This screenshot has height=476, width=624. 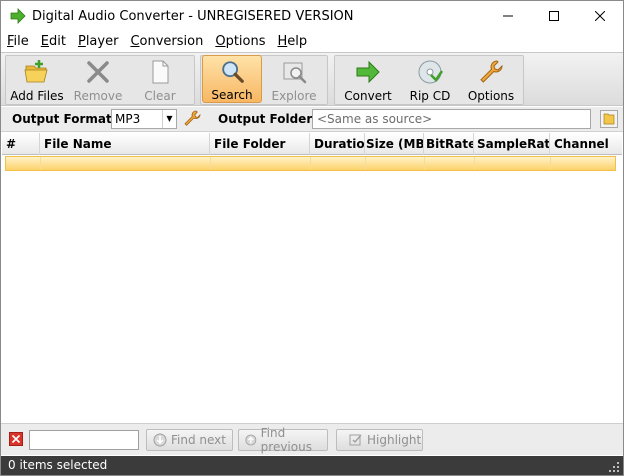 I want to click on resize-grip-icon, so click(x=614, y=467).